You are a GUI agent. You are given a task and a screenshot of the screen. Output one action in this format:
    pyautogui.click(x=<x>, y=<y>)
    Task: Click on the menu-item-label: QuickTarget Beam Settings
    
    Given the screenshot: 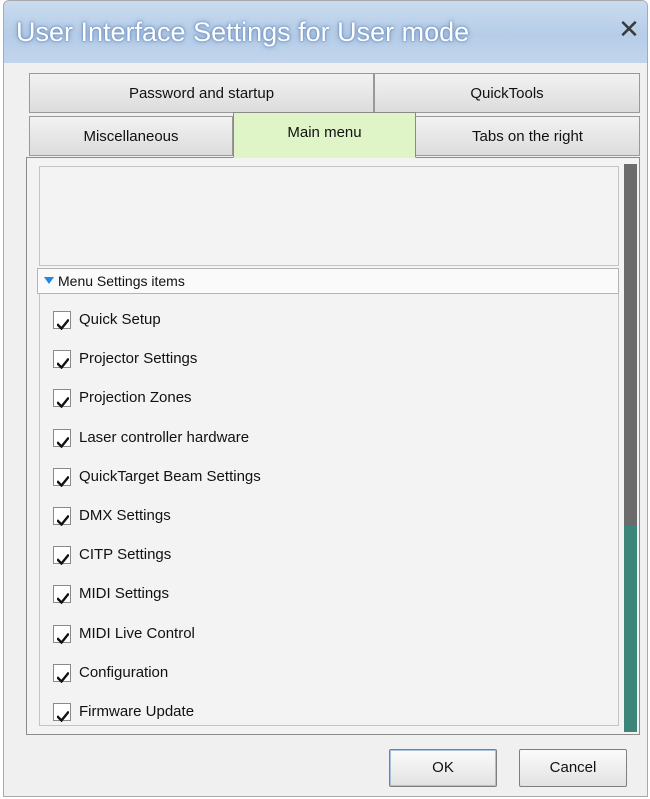 What is the action you would take?
    pyautogui.click(x=170, y=476)
    